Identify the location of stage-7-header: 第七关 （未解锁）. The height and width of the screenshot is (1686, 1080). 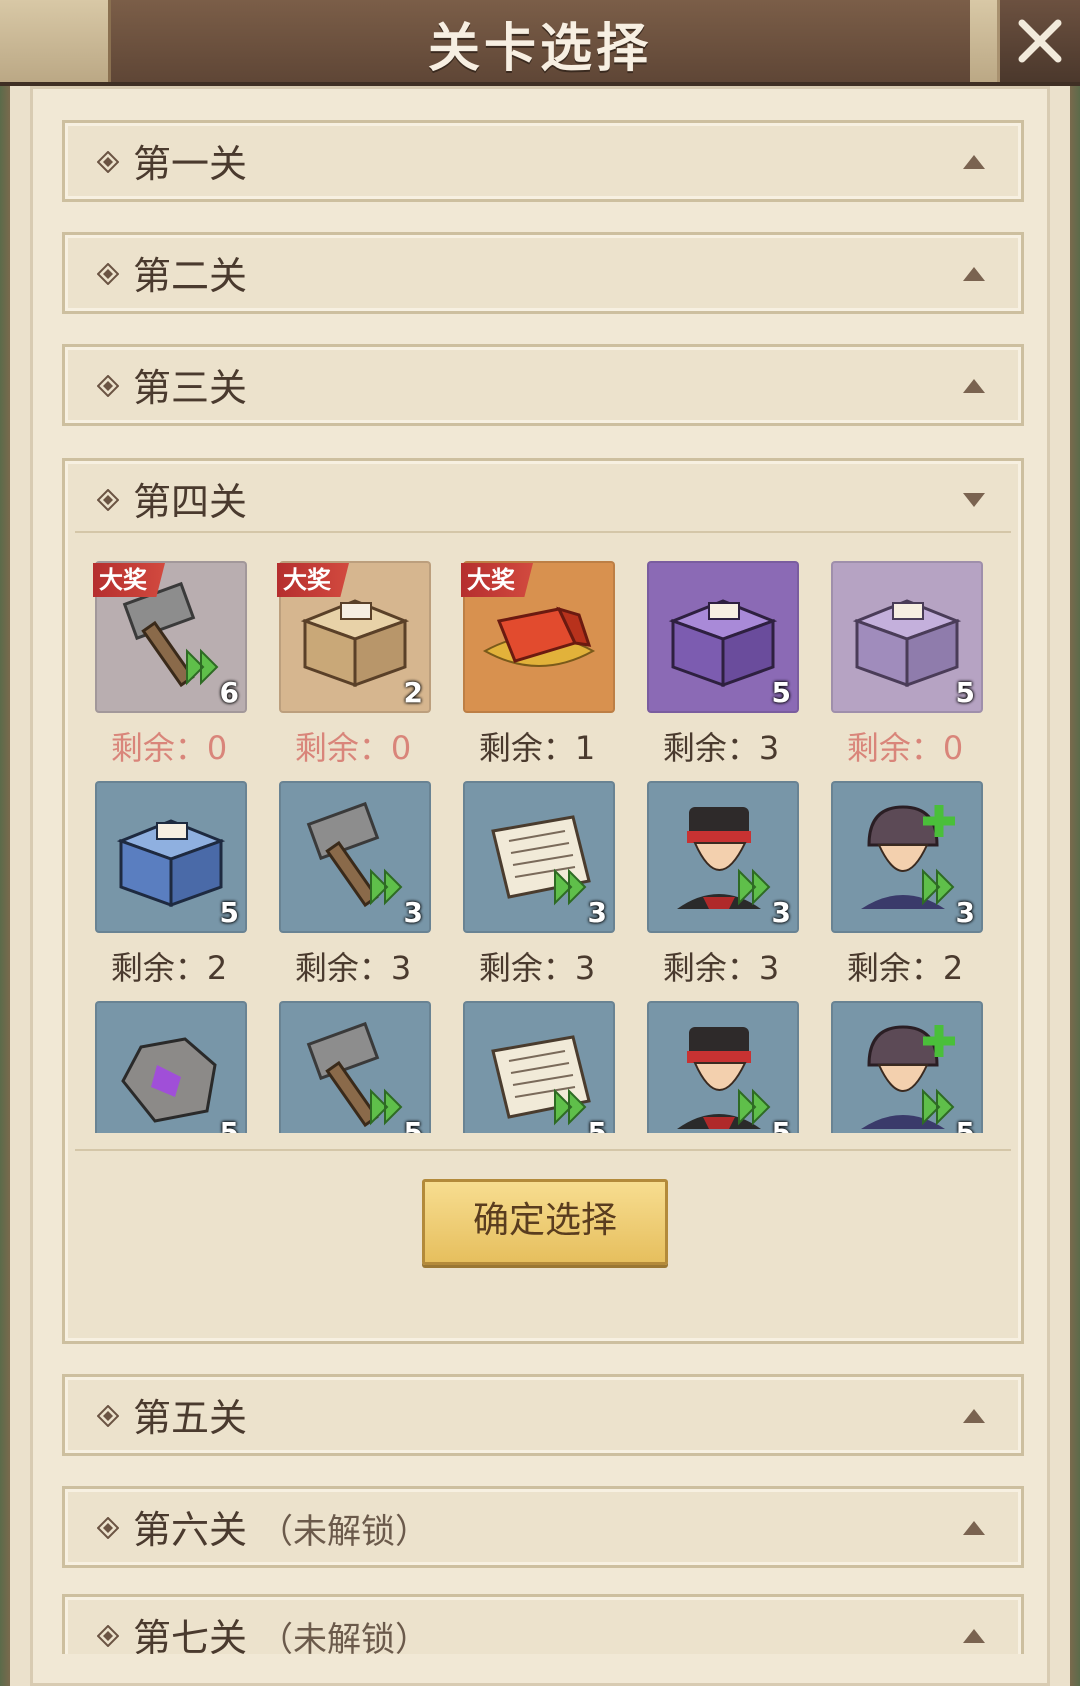
(543, 1624).